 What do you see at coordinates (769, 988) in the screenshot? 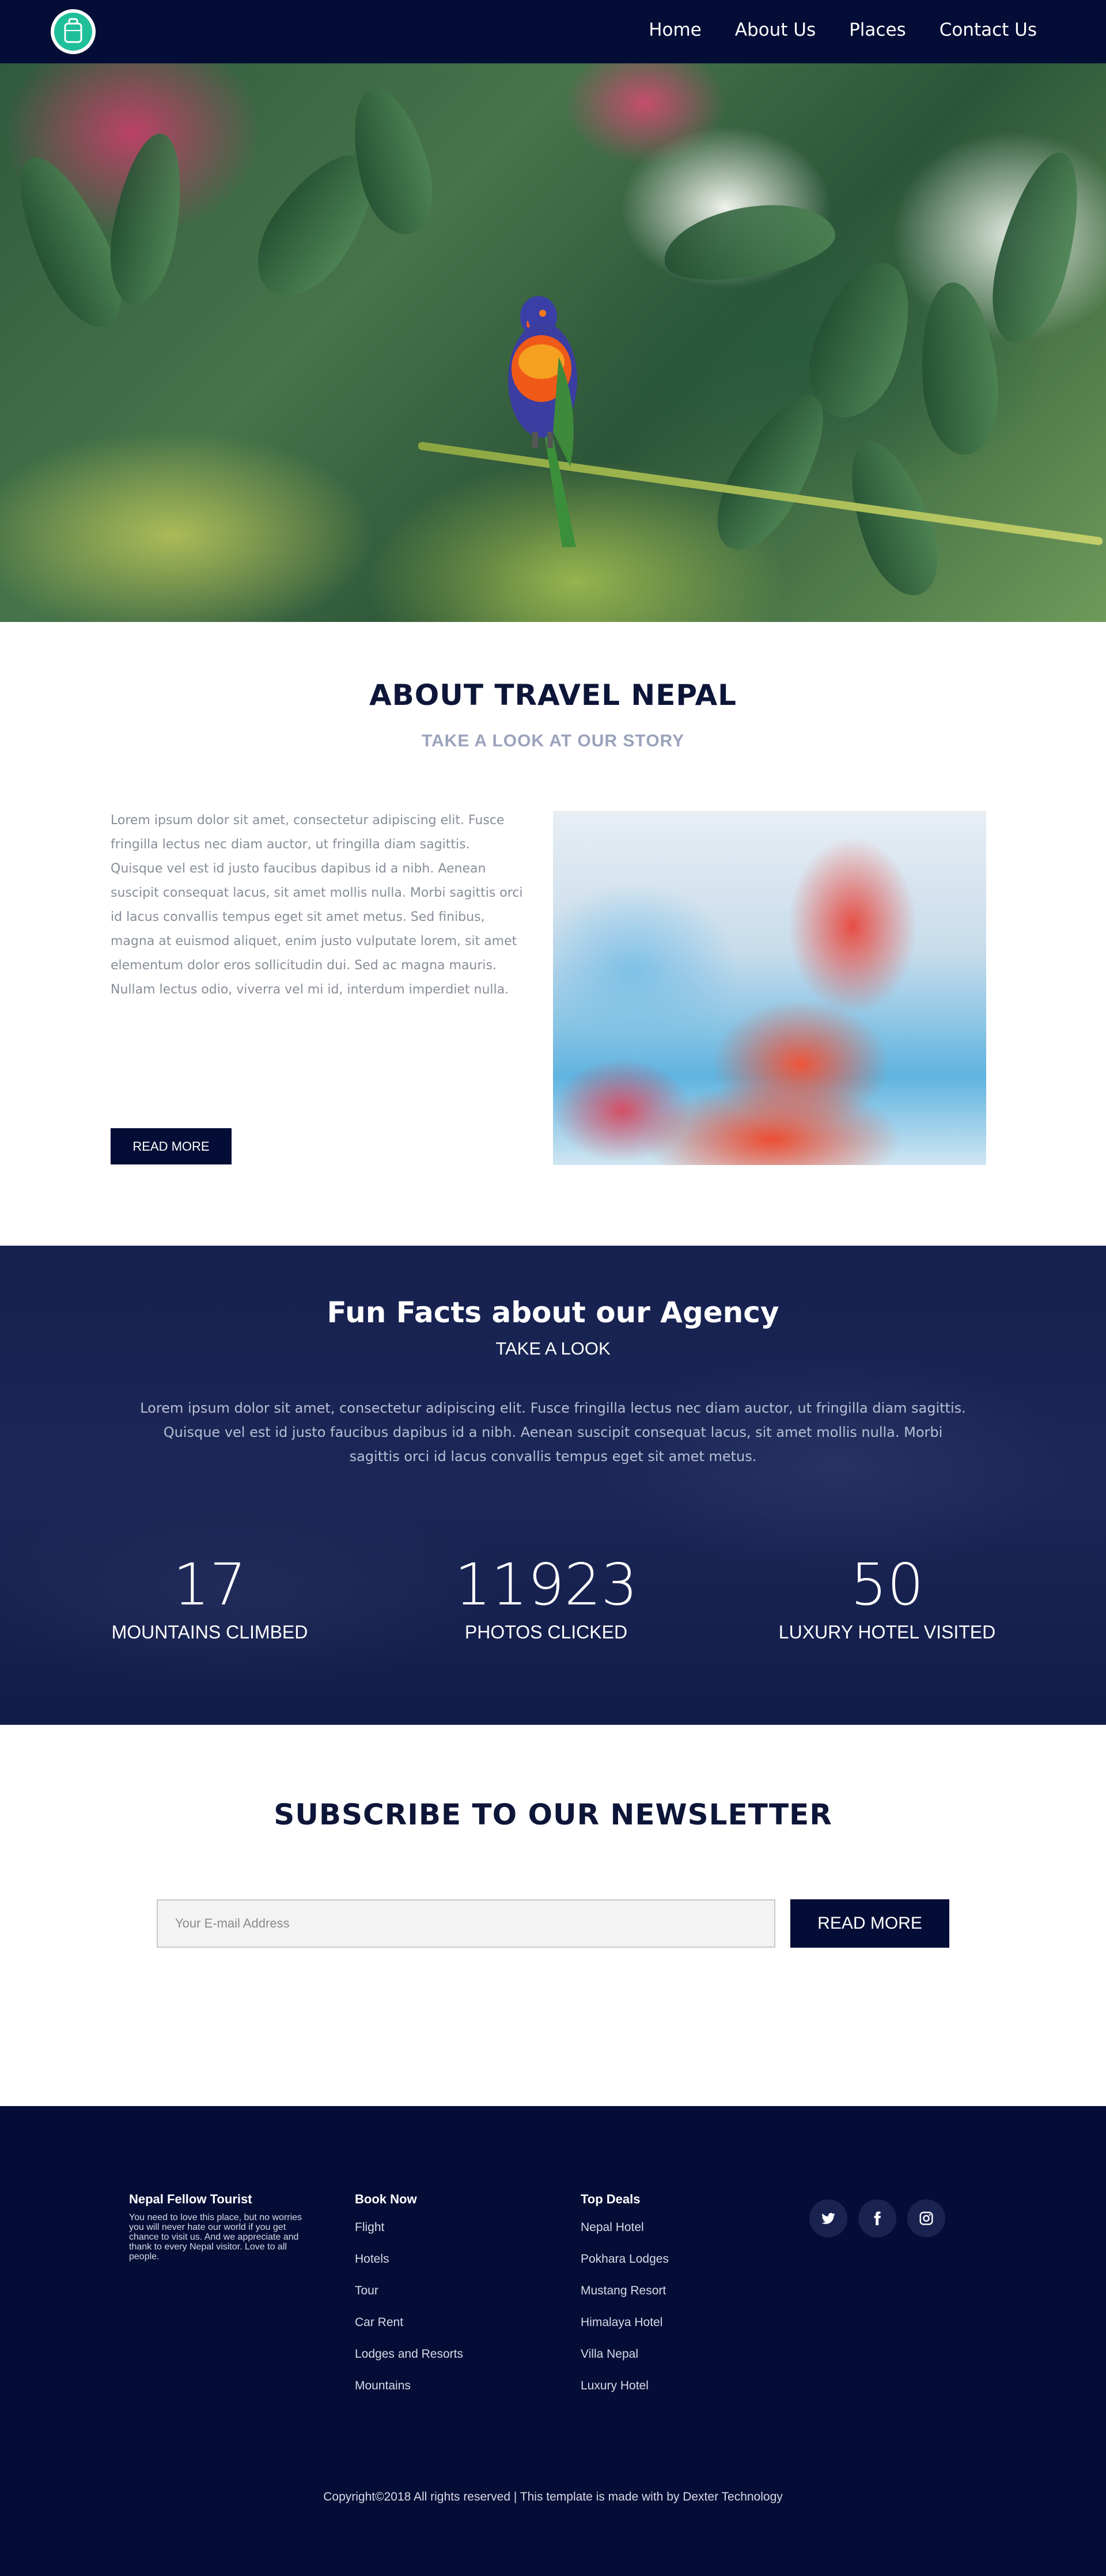
I see `red-ink-in-water-image` at bounding box center [769, 988].